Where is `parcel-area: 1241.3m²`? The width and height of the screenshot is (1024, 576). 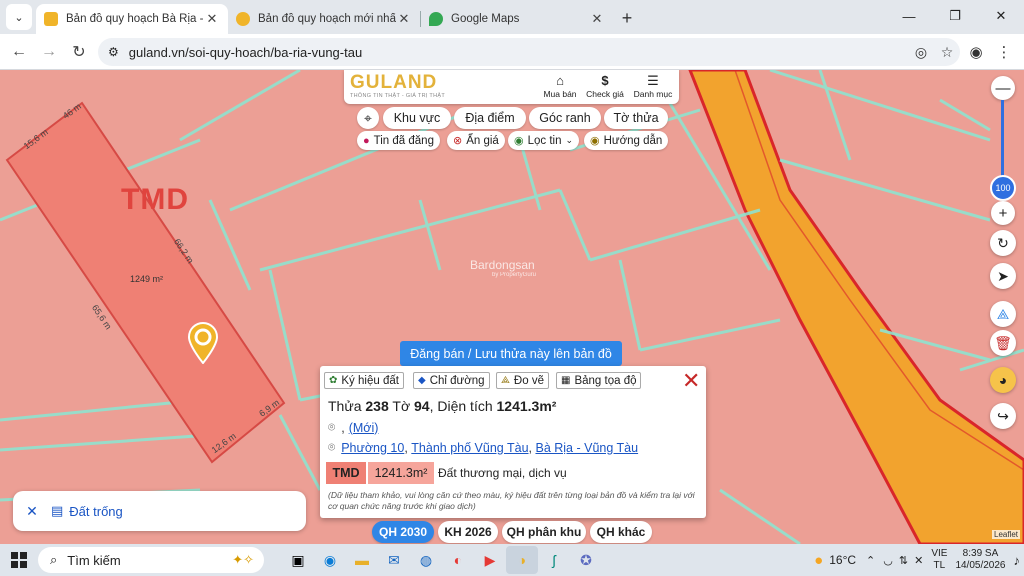
parcel-area: 1241.3m² is located at coordinates (526, 406).